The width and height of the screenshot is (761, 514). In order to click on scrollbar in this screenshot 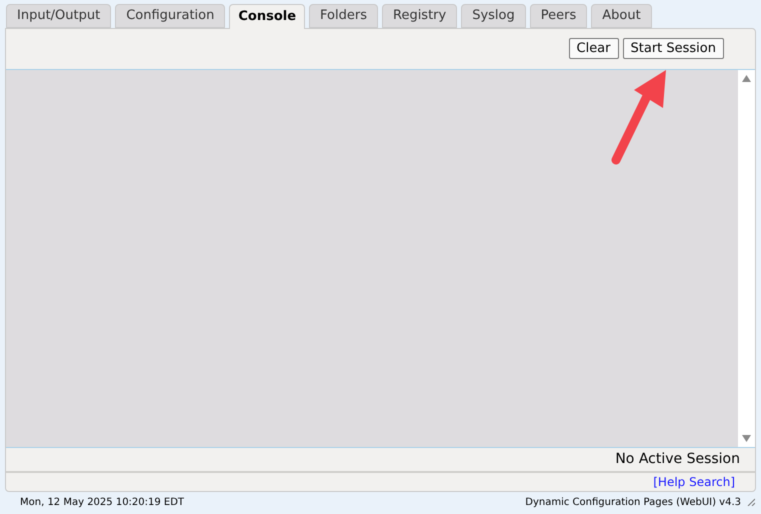, I will do `click(746, 259)`.